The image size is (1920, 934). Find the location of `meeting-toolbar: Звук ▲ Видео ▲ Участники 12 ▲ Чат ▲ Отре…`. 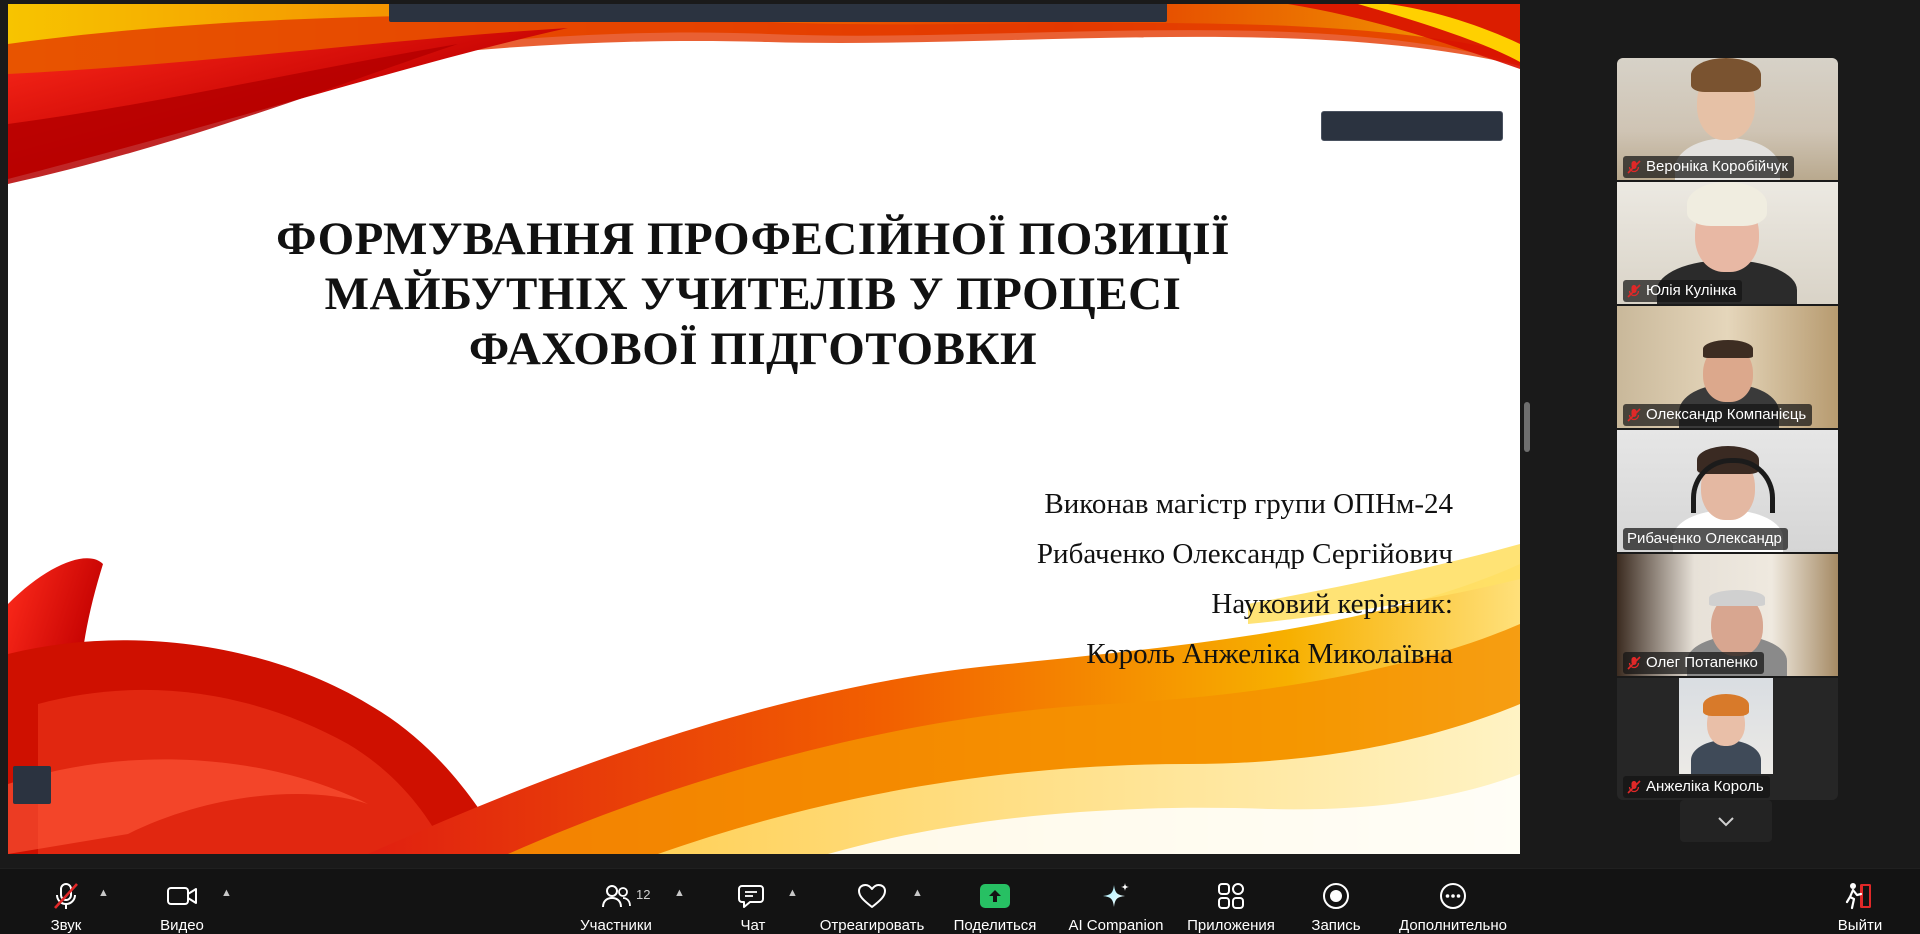

meeting-toolbar: Звук ▲ Видео ▲ Участники 12 ▲ Чат ▲ Отре… is located at coordinates (960, 901).